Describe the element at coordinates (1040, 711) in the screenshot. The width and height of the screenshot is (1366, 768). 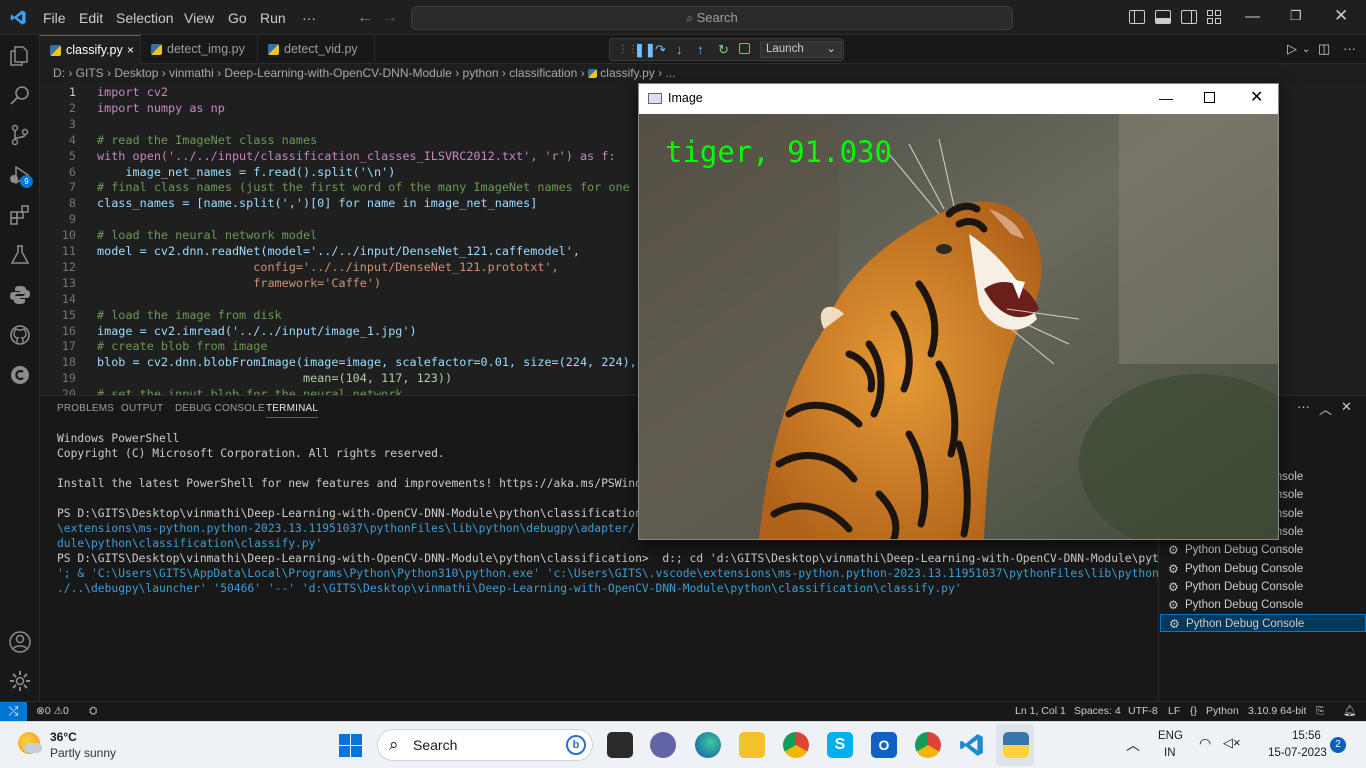
I see `cursor-position: Ln 1, Col 1` at that location.